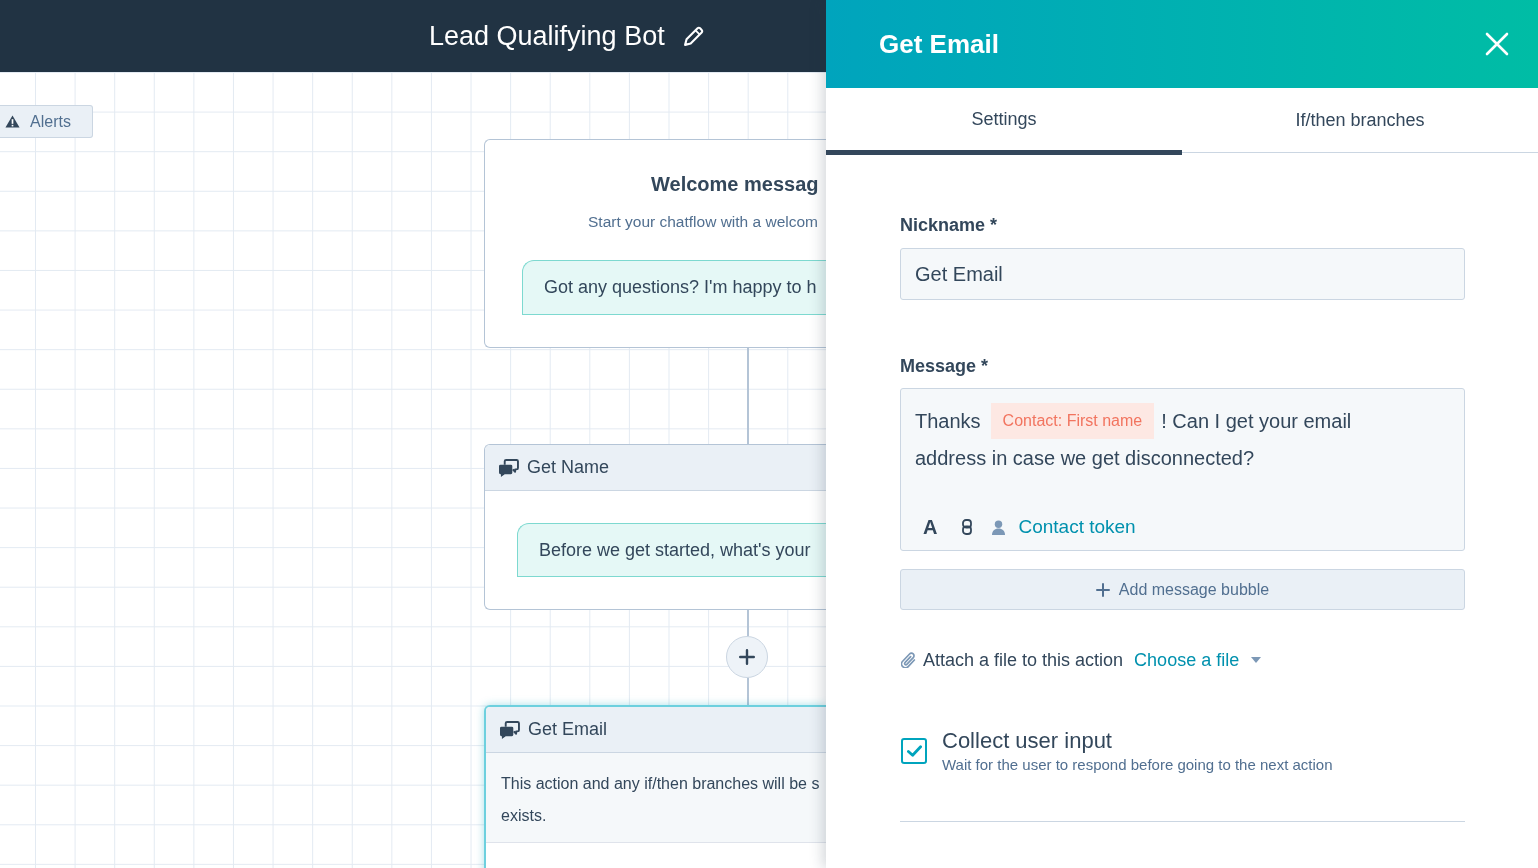  I want to click on close-icon, so click(1497, 44).